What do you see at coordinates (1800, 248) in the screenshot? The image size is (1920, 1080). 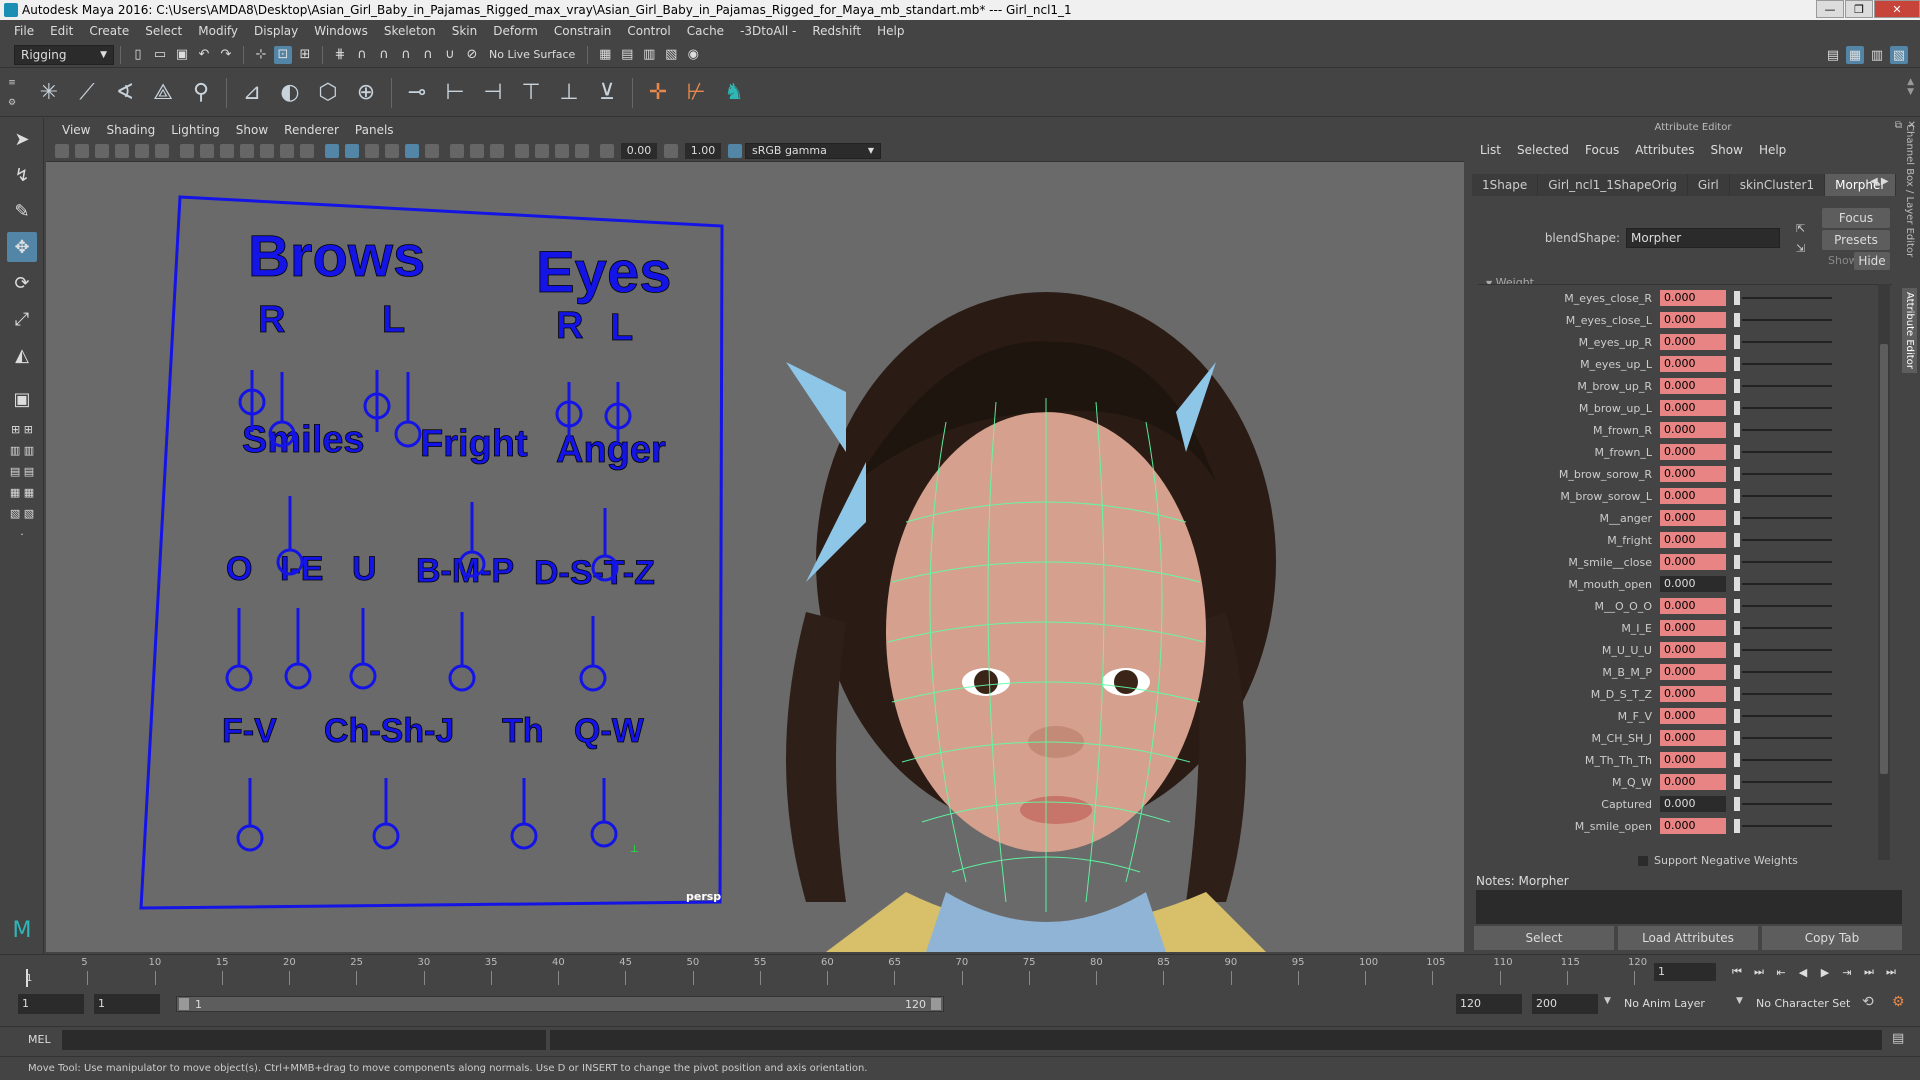 I see `go-output-icon: ⇲` at bounding box center [1800, 248].